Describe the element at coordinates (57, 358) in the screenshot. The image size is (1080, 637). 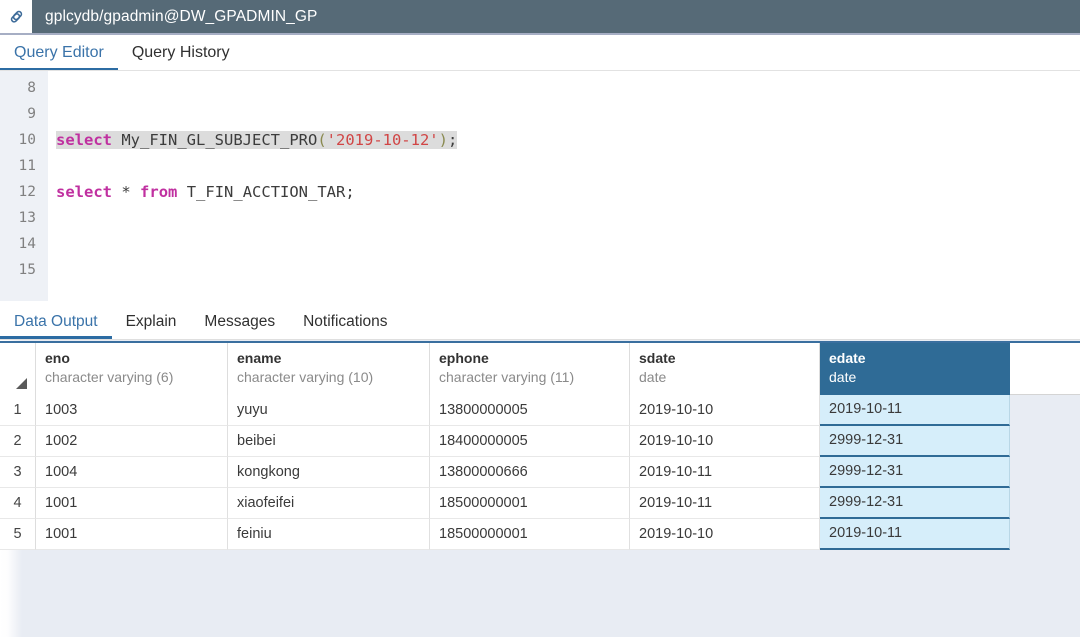
I see `column-name: eno` at that location.